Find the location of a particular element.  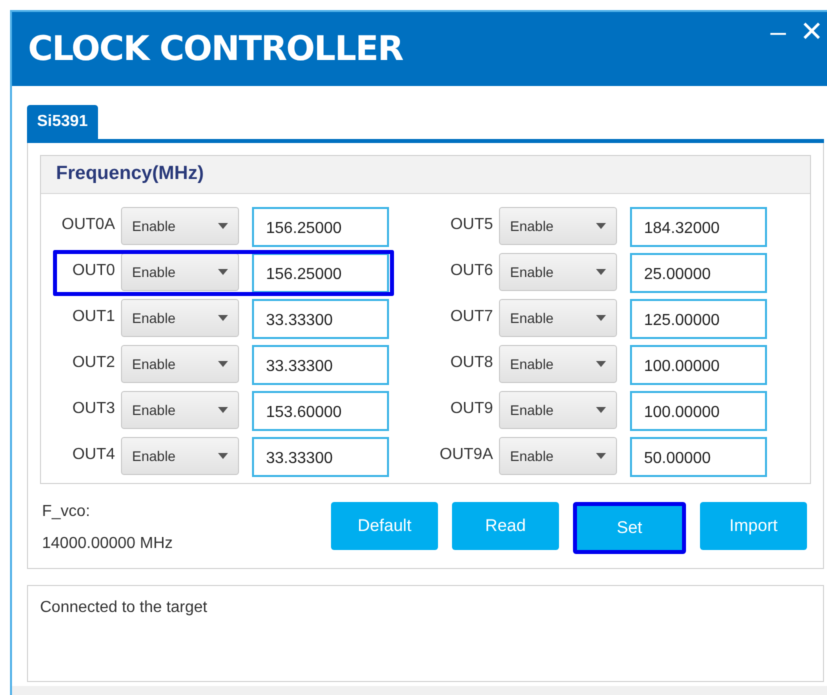

frequency-field: 184.32000 is located at coordinates (698, 227).